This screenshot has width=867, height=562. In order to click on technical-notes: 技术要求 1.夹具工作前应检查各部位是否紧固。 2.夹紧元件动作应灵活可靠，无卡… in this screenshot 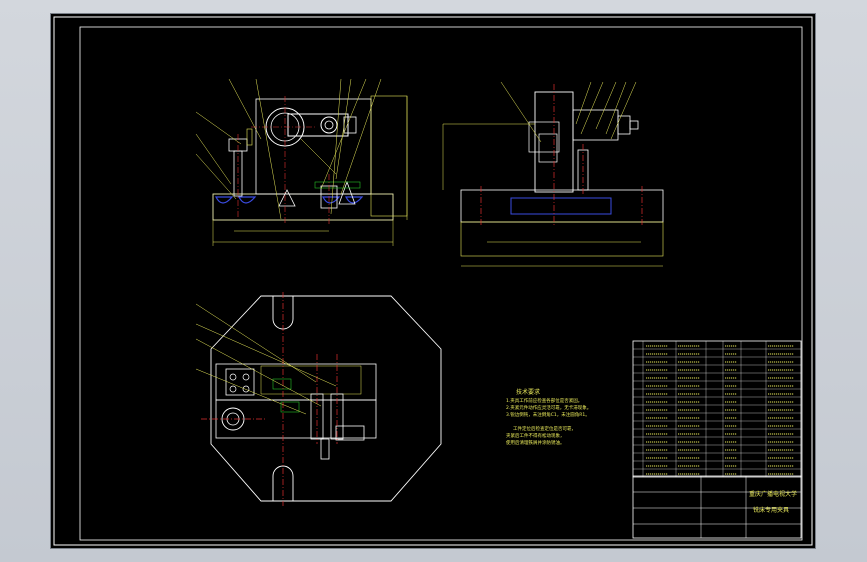, I will do `click(548, 417)`.